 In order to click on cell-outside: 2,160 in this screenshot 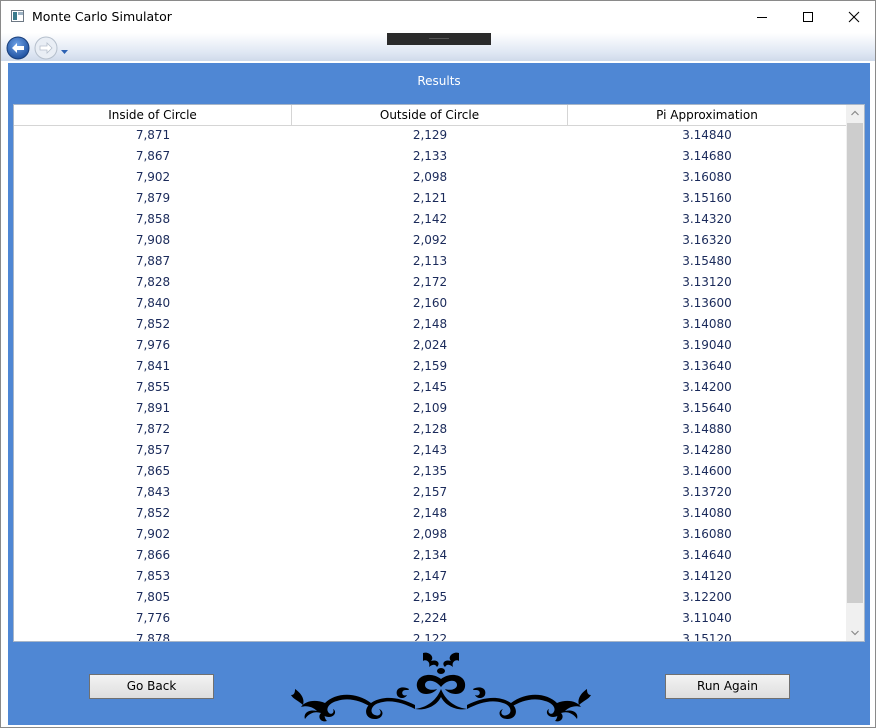, I will do `click(430, 303)`.